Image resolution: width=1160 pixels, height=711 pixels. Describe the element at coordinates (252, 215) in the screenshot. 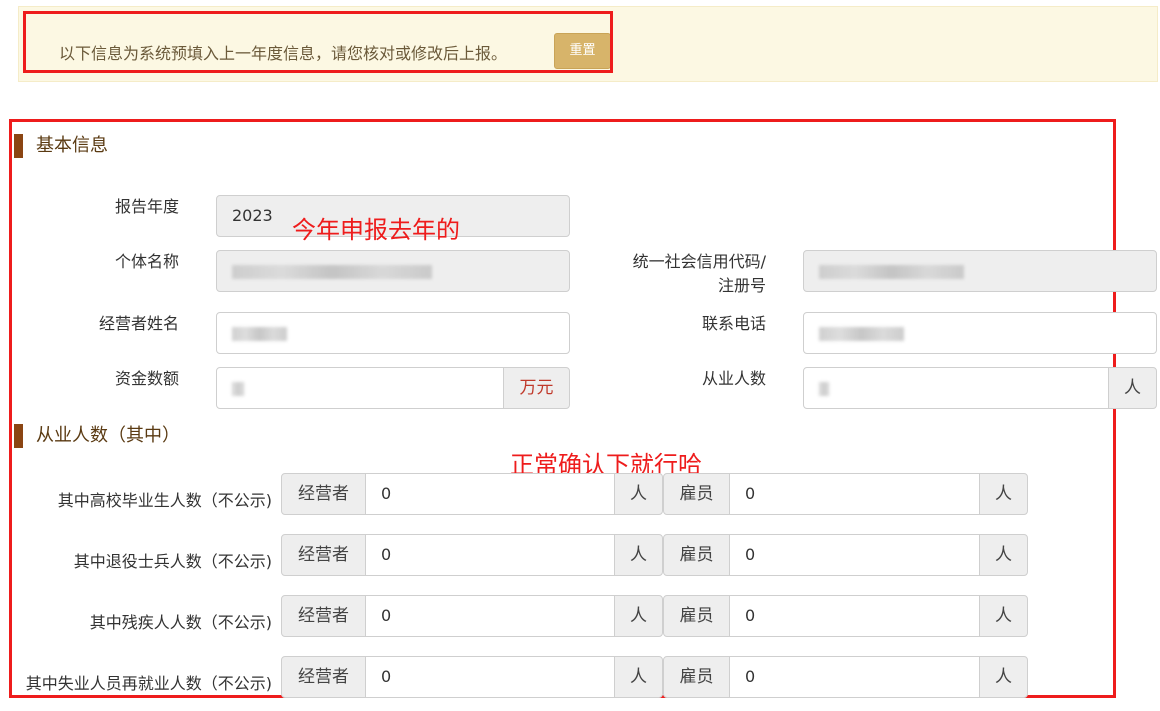

I see `report-year-value: 2023` at that location.